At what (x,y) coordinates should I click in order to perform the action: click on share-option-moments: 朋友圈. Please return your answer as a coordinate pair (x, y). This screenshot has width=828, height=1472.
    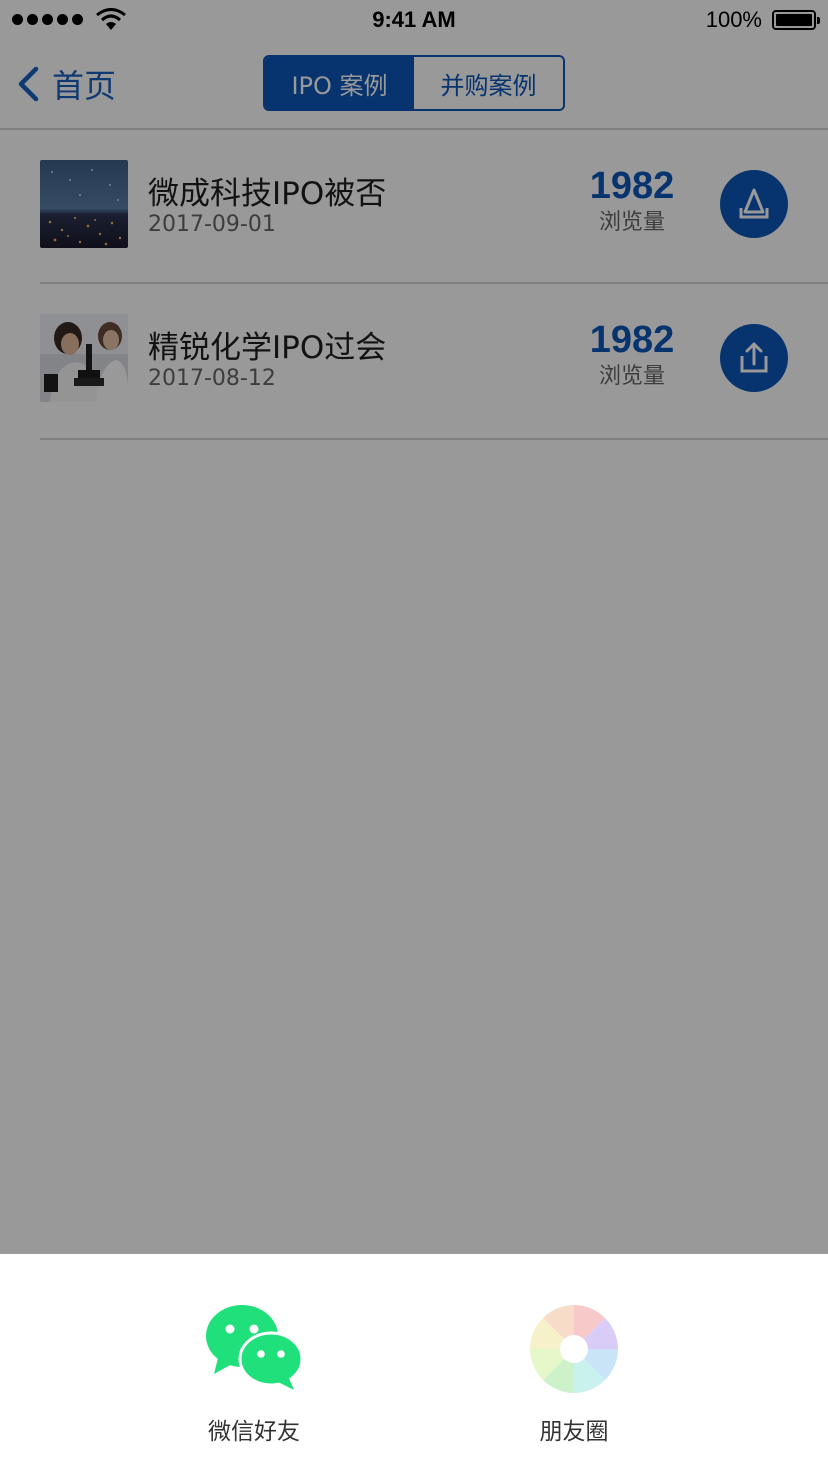
    Looking at the image, I should click on (574, 1375).